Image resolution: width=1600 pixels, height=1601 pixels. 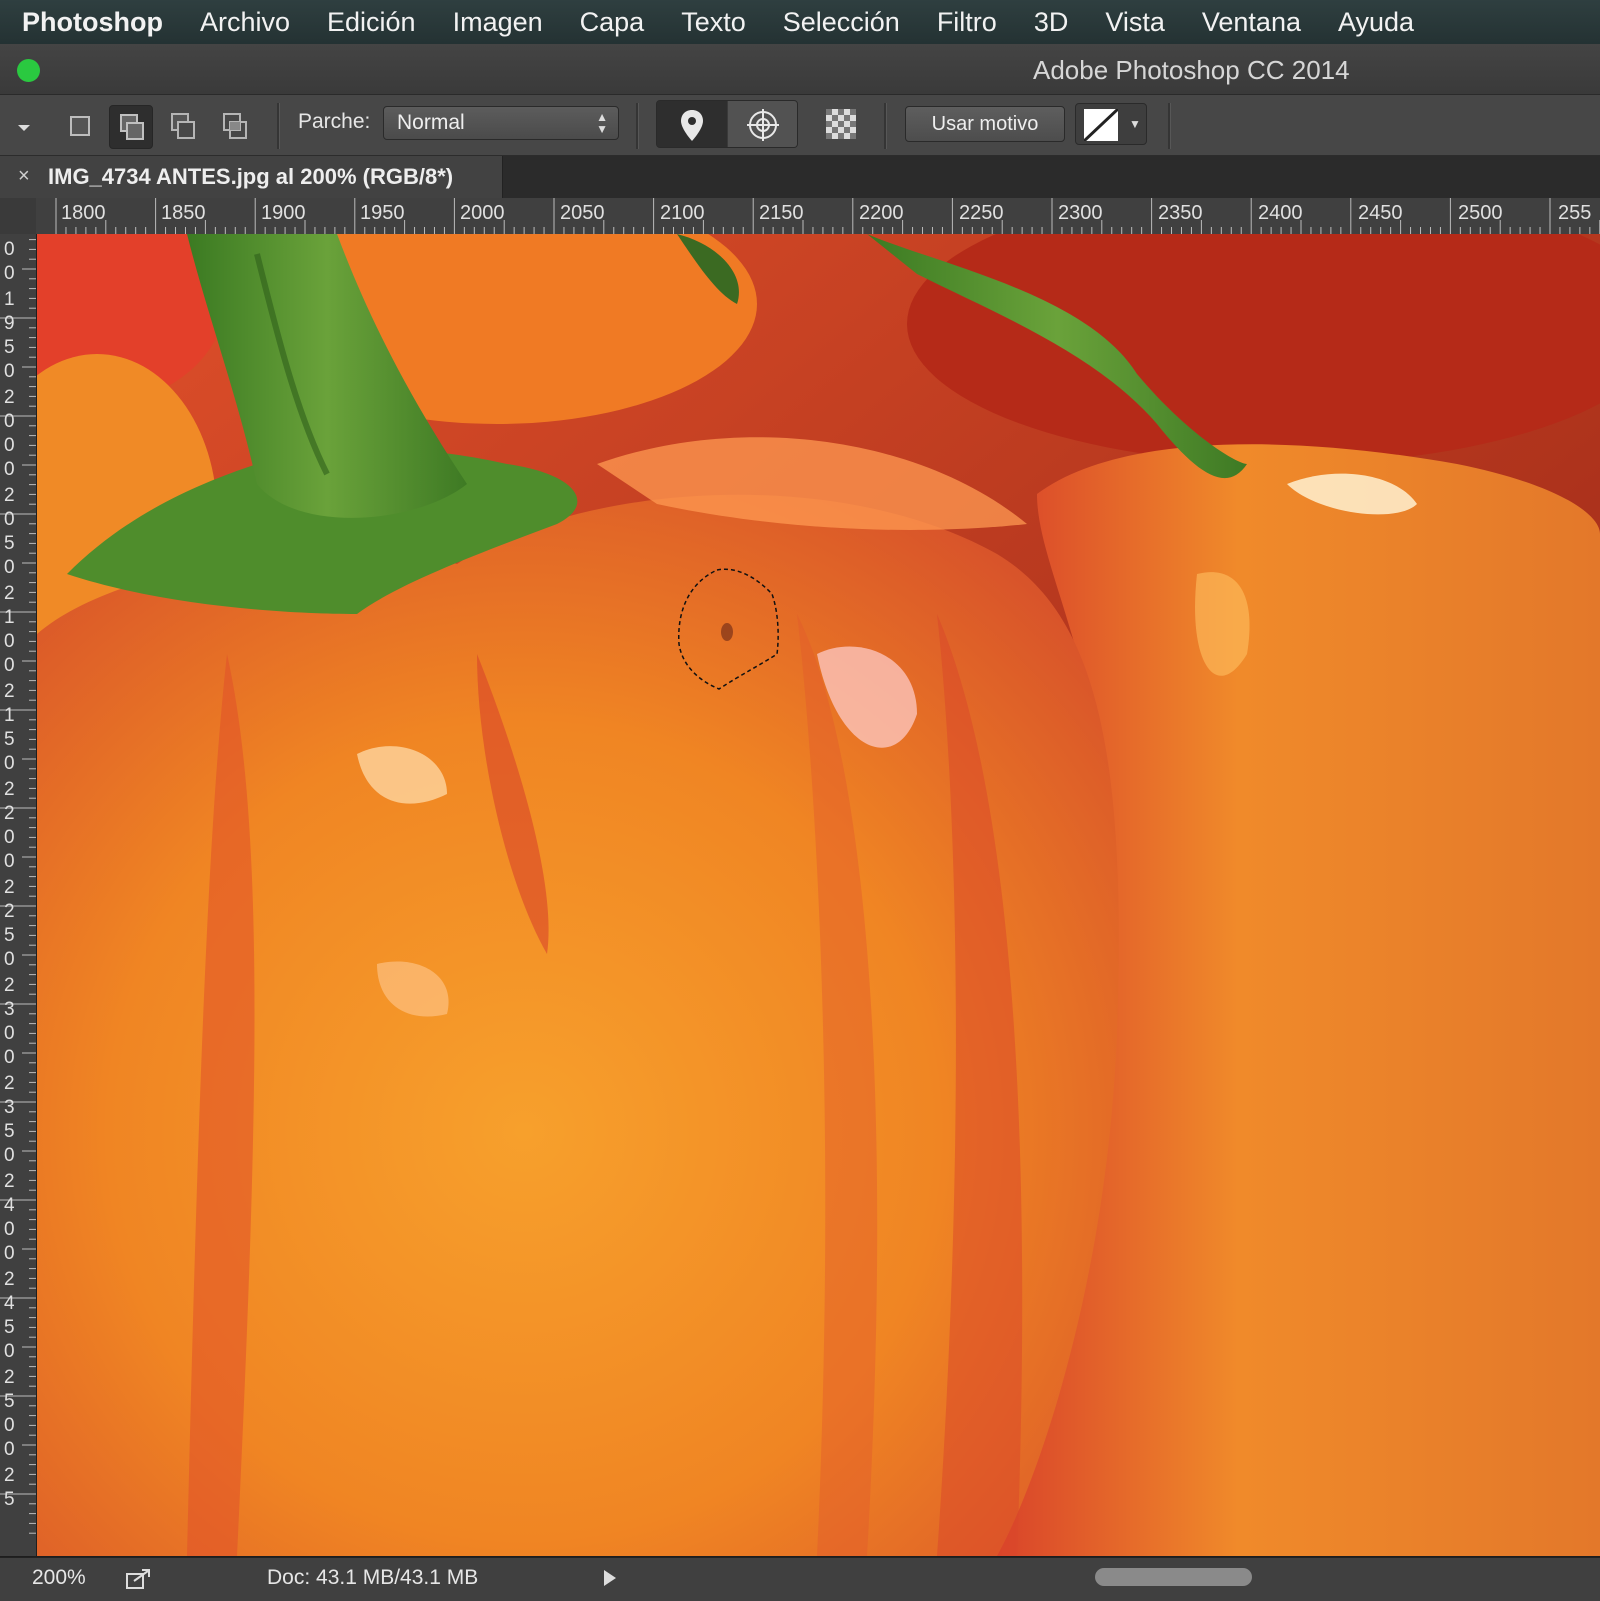 What do you see at coordinates (610, 1578) in the screenshot?
I see `play-arrow-icon` at bounding box center [610, 1578].